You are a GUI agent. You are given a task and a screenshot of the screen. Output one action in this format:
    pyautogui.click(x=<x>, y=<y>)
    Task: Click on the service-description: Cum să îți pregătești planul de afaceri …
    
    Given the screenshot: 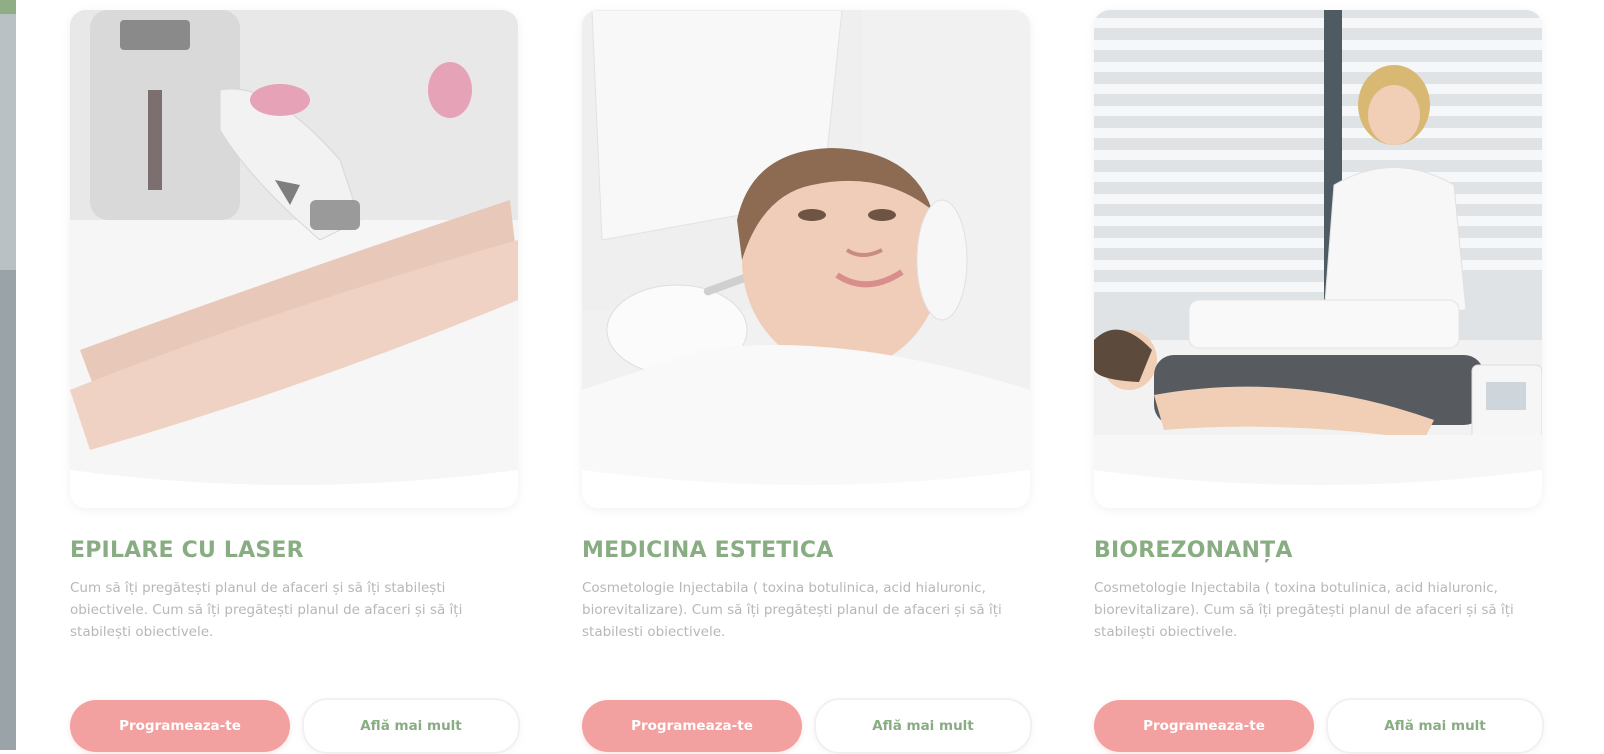 What is the action you would take?
    pyautogui.click(x=266, y=610)
    